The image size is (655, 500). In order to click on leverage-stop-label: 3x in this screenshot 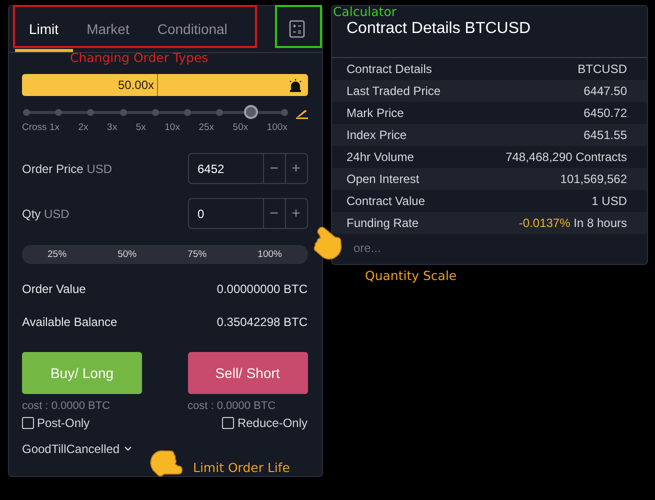, I will do `click(112, 127)`.